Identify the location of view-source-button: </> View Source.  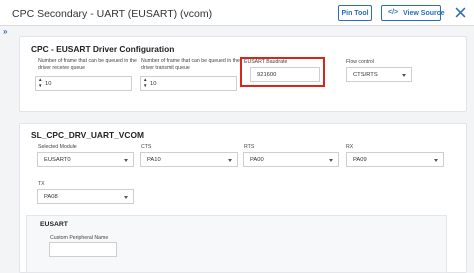
(413, 13).